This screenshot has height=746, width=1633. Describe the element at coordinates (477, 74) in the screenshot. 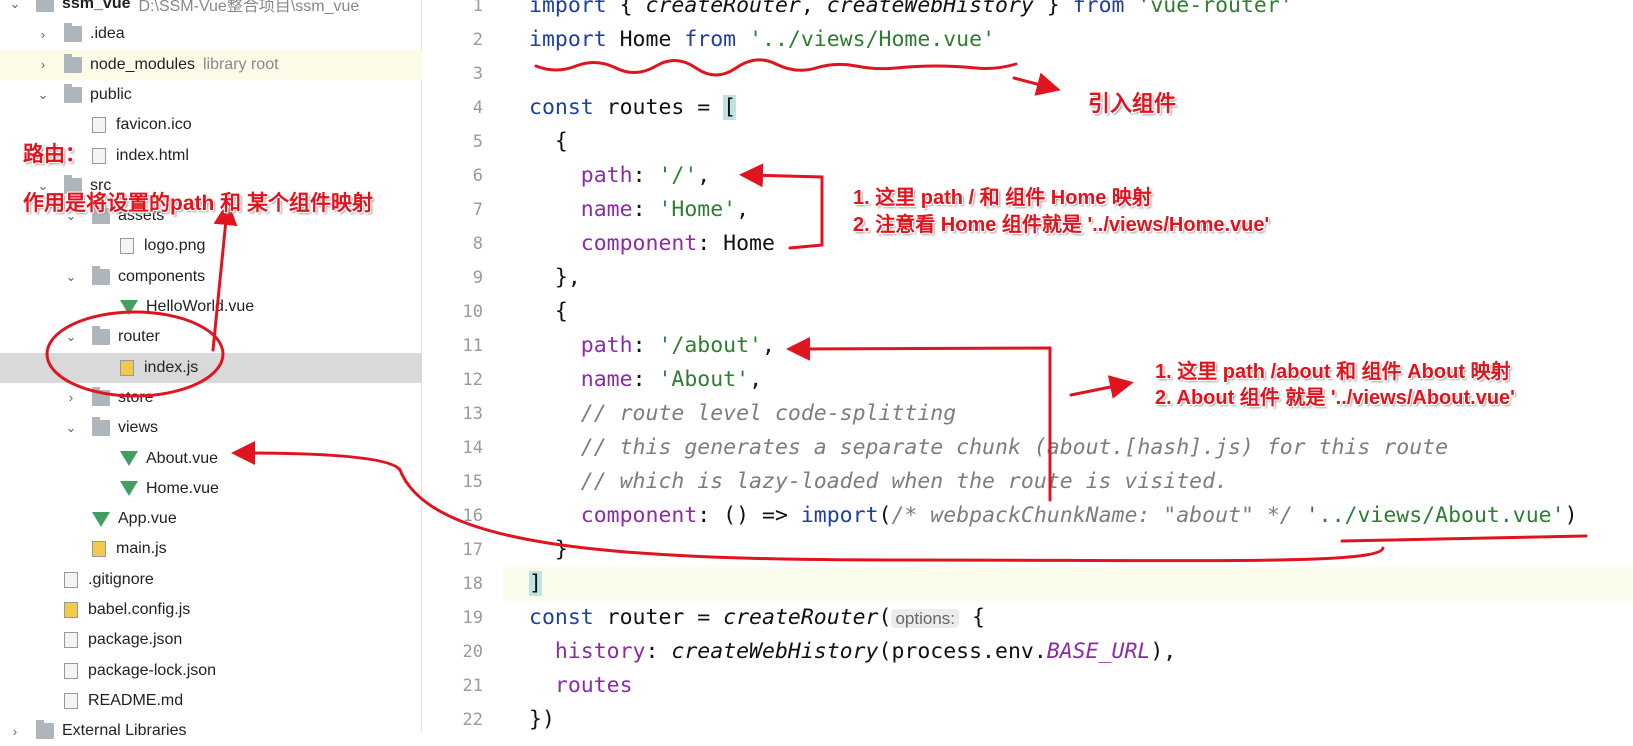

I see `line-number: 3` at that location.